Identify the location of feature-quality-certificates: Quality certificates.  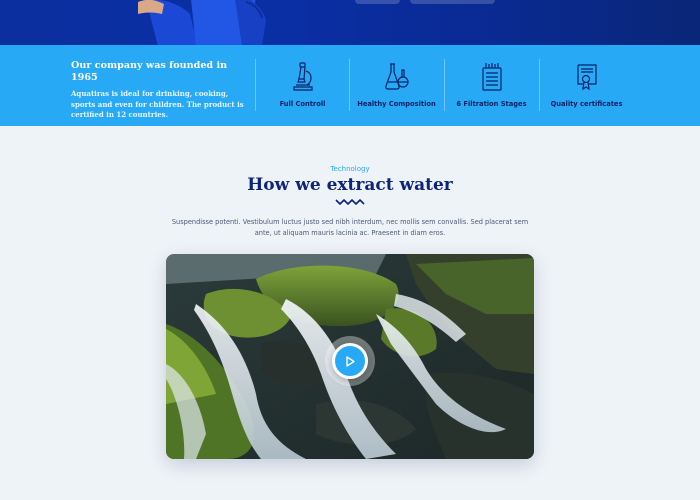
(586, 85).